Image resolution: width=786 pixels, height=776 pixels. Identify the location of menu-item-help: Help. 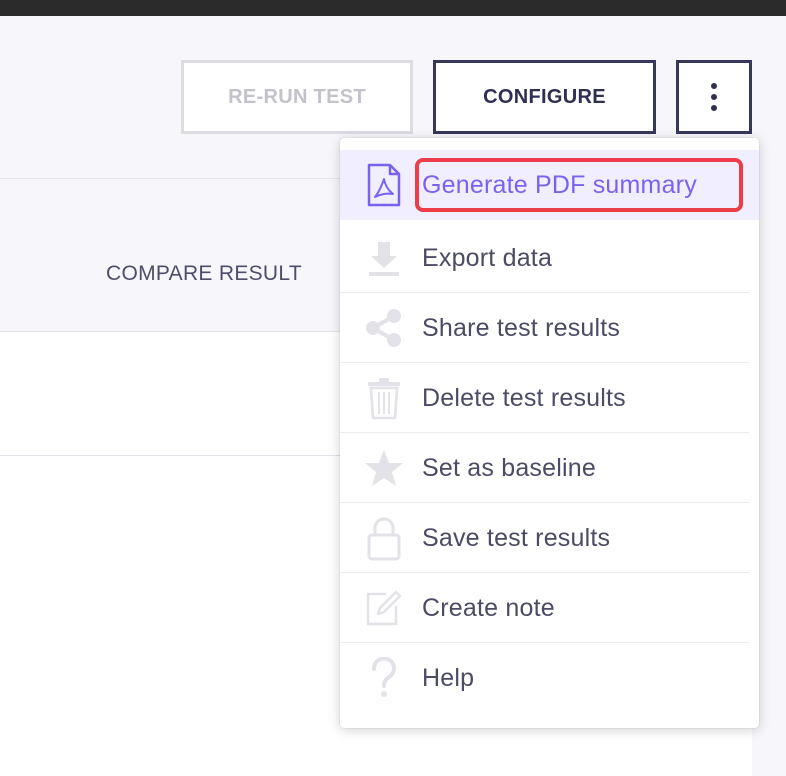
(549, 678).